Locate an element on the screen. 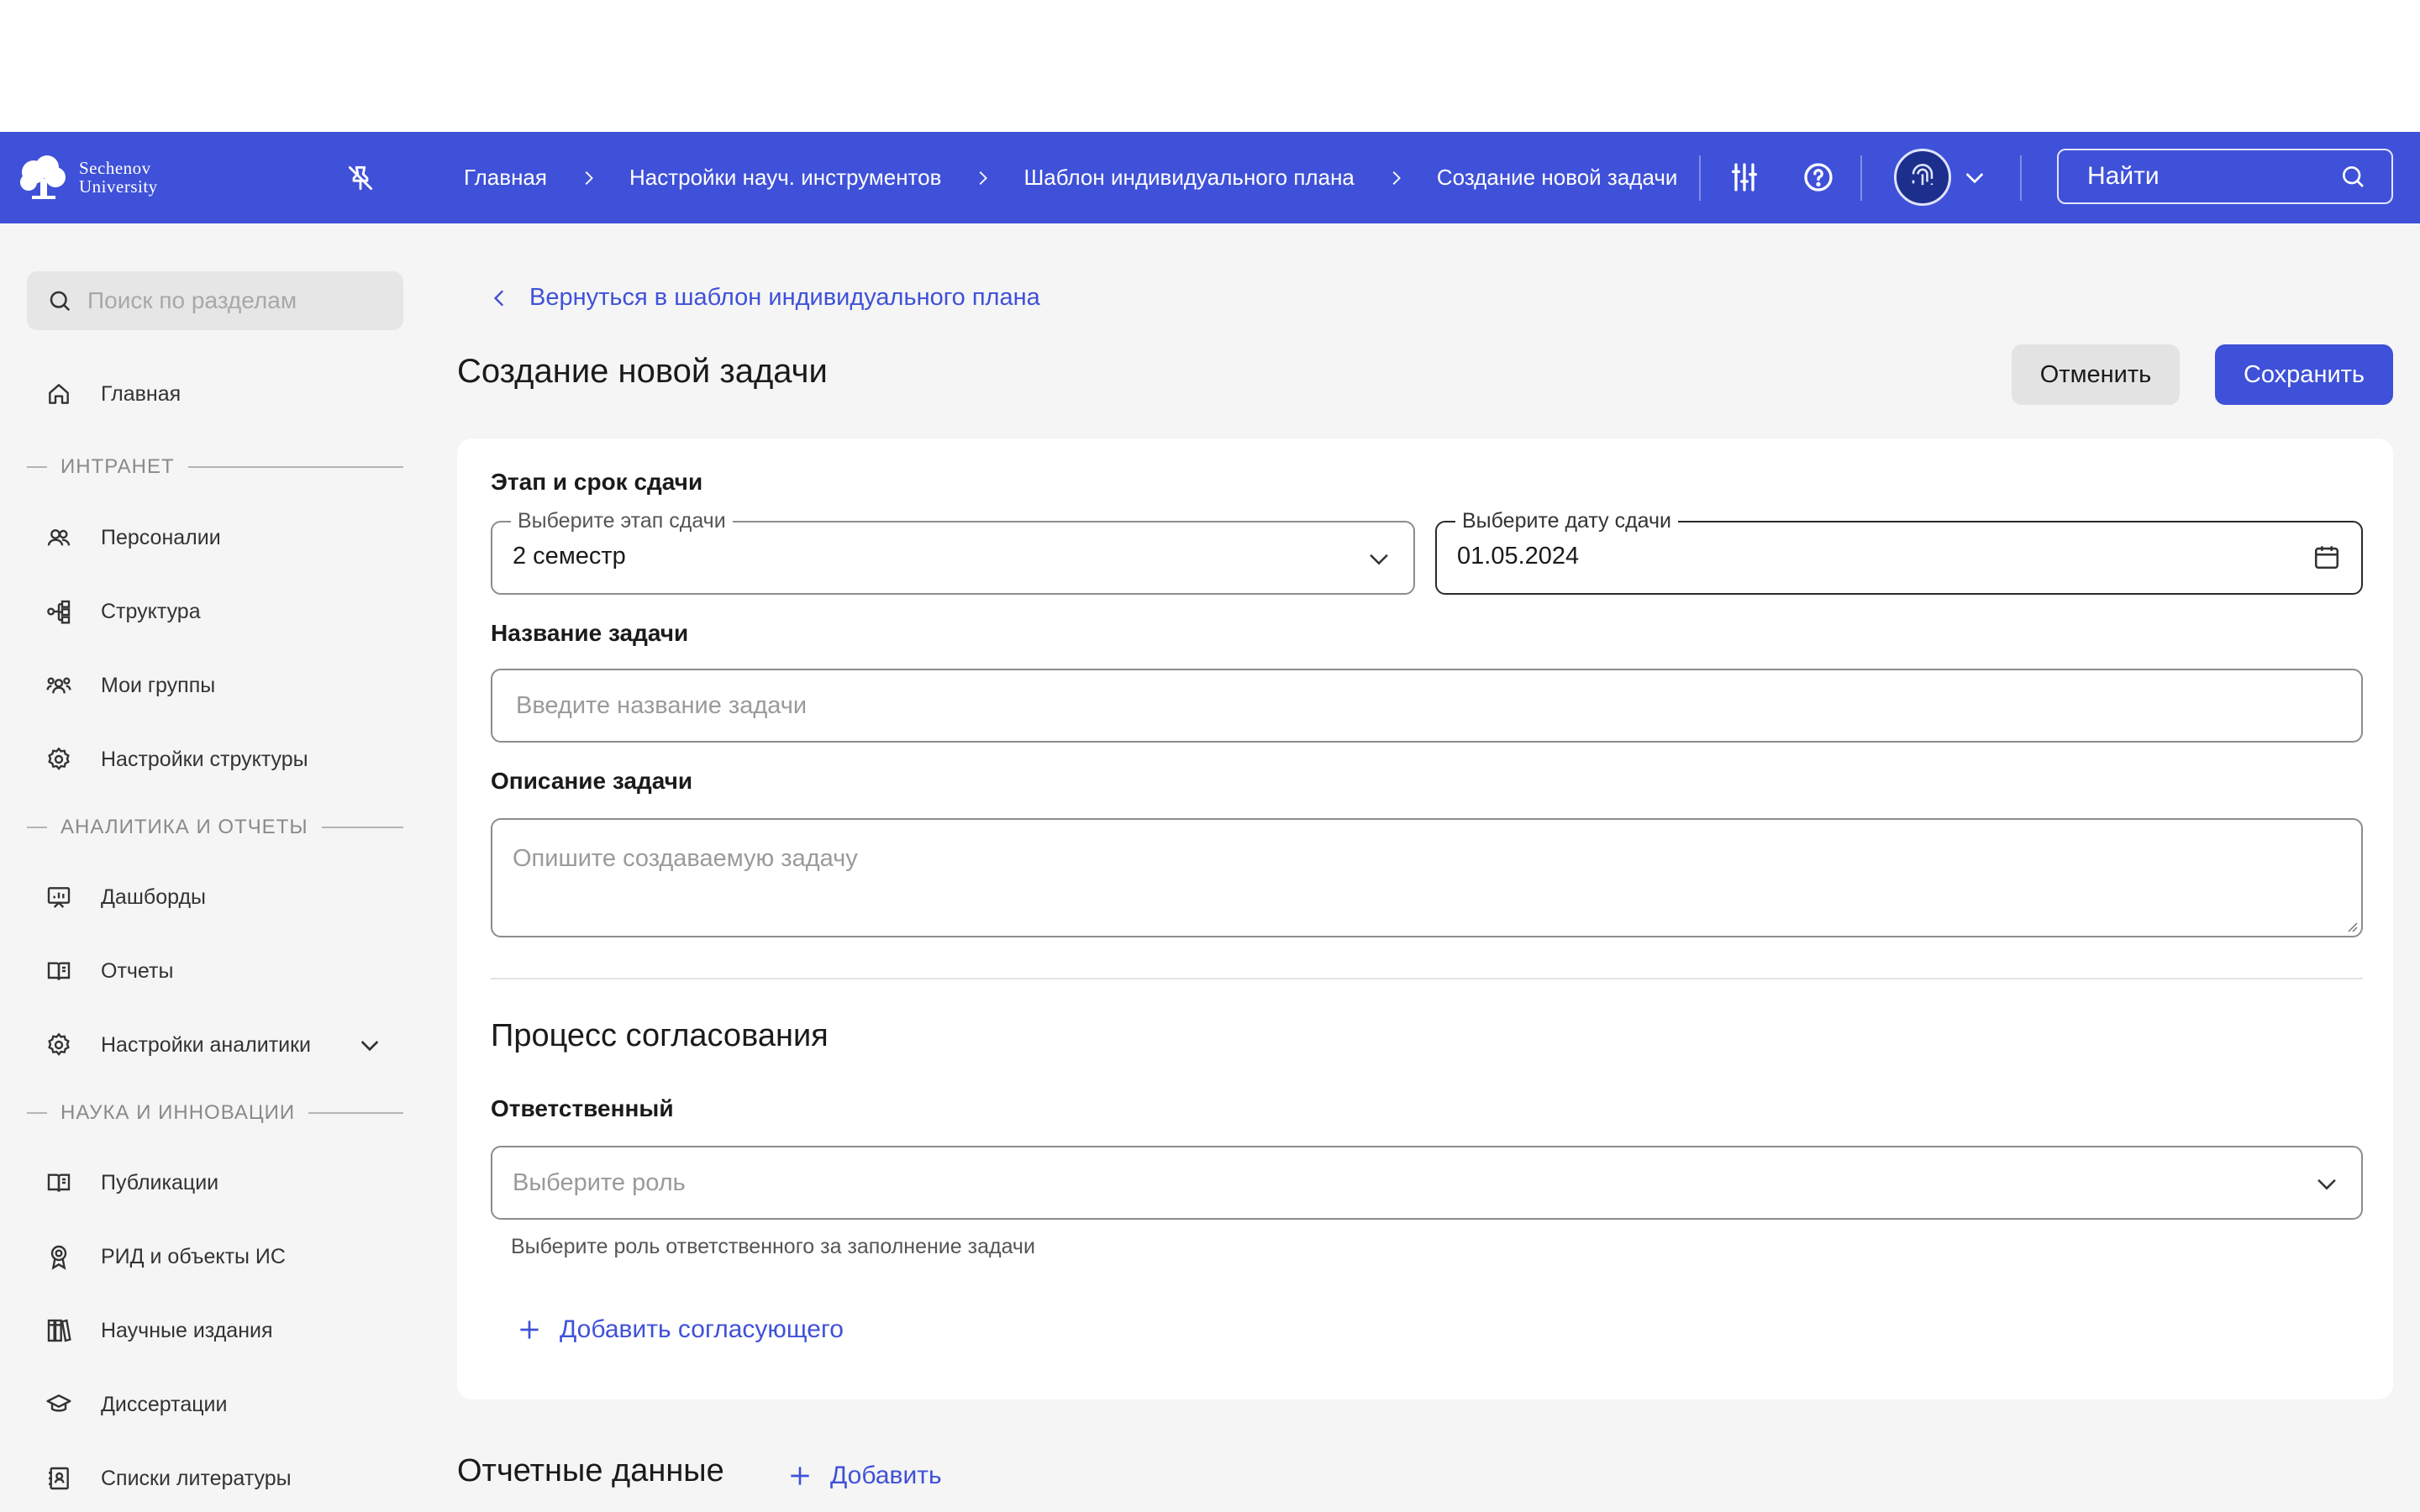 This screenshot has height=1512, width=2420. sidebar-item-home: Главная is located at coordinates (113, 394).